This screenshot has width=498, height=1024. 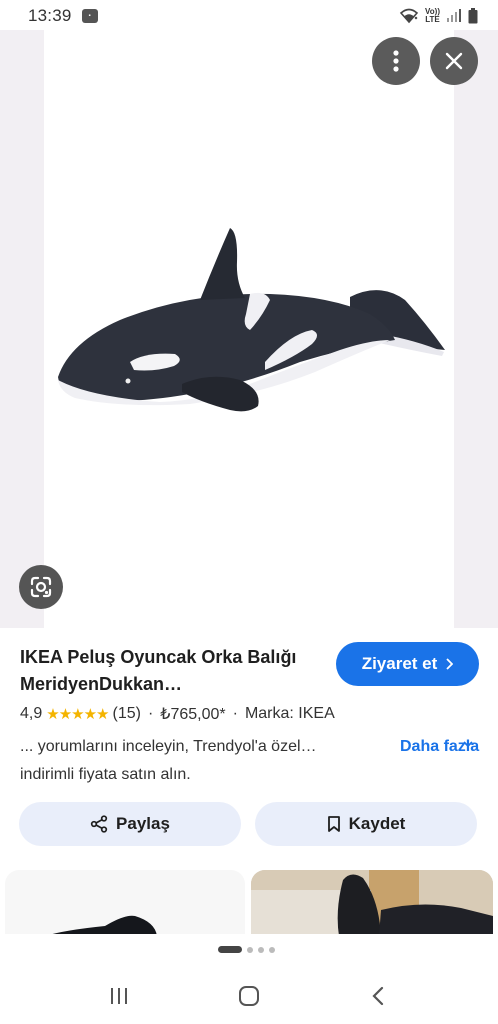 I want to click on status-time: 13:39, so click(x=50, y=15).